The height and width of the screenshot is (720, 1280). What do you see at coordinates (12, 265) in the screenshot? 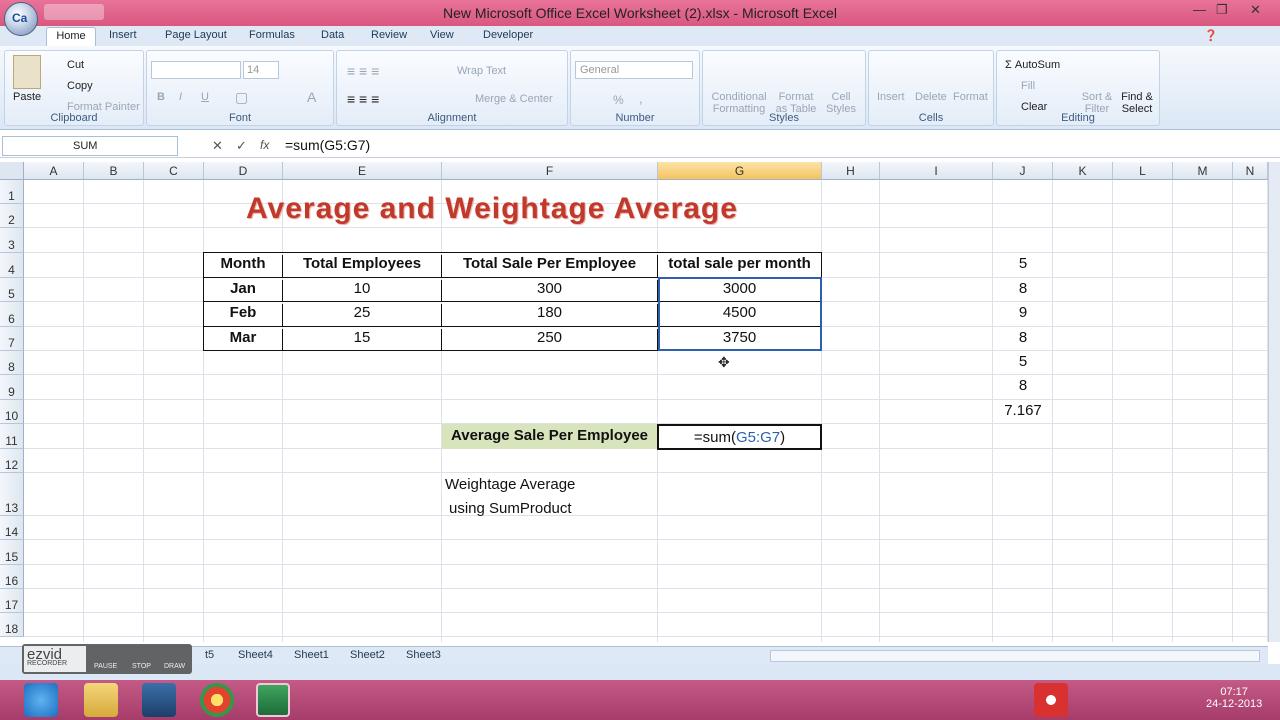
I see `row-header-4: 4` at bounding box center [12, 265].